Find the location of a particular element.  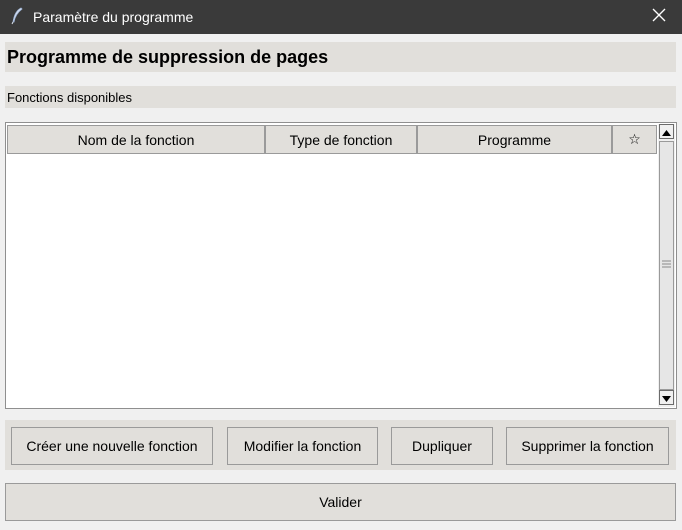

arrow-down-icon is located at coordinates (666, 398).